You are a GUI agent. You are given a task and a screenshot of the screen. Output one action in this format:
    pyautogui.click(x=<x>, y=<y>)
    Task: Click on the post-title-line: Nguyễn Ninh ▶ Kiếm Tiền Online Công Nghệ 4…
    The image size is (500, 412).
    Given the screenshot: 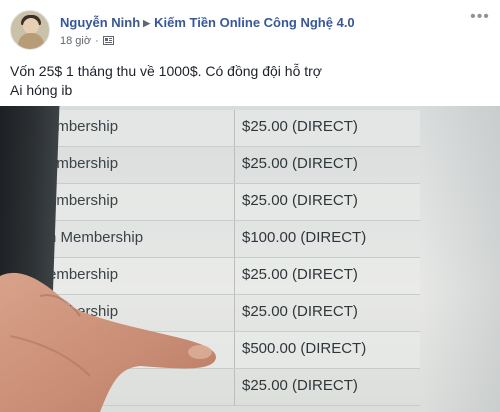 What is the action you would take?
    pyautogui.click(x=207, y=22)
    